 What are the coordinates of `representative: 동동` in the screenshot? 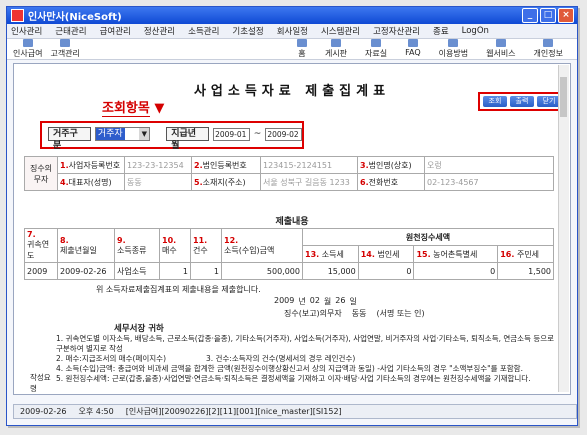 It's located at (158, 182).